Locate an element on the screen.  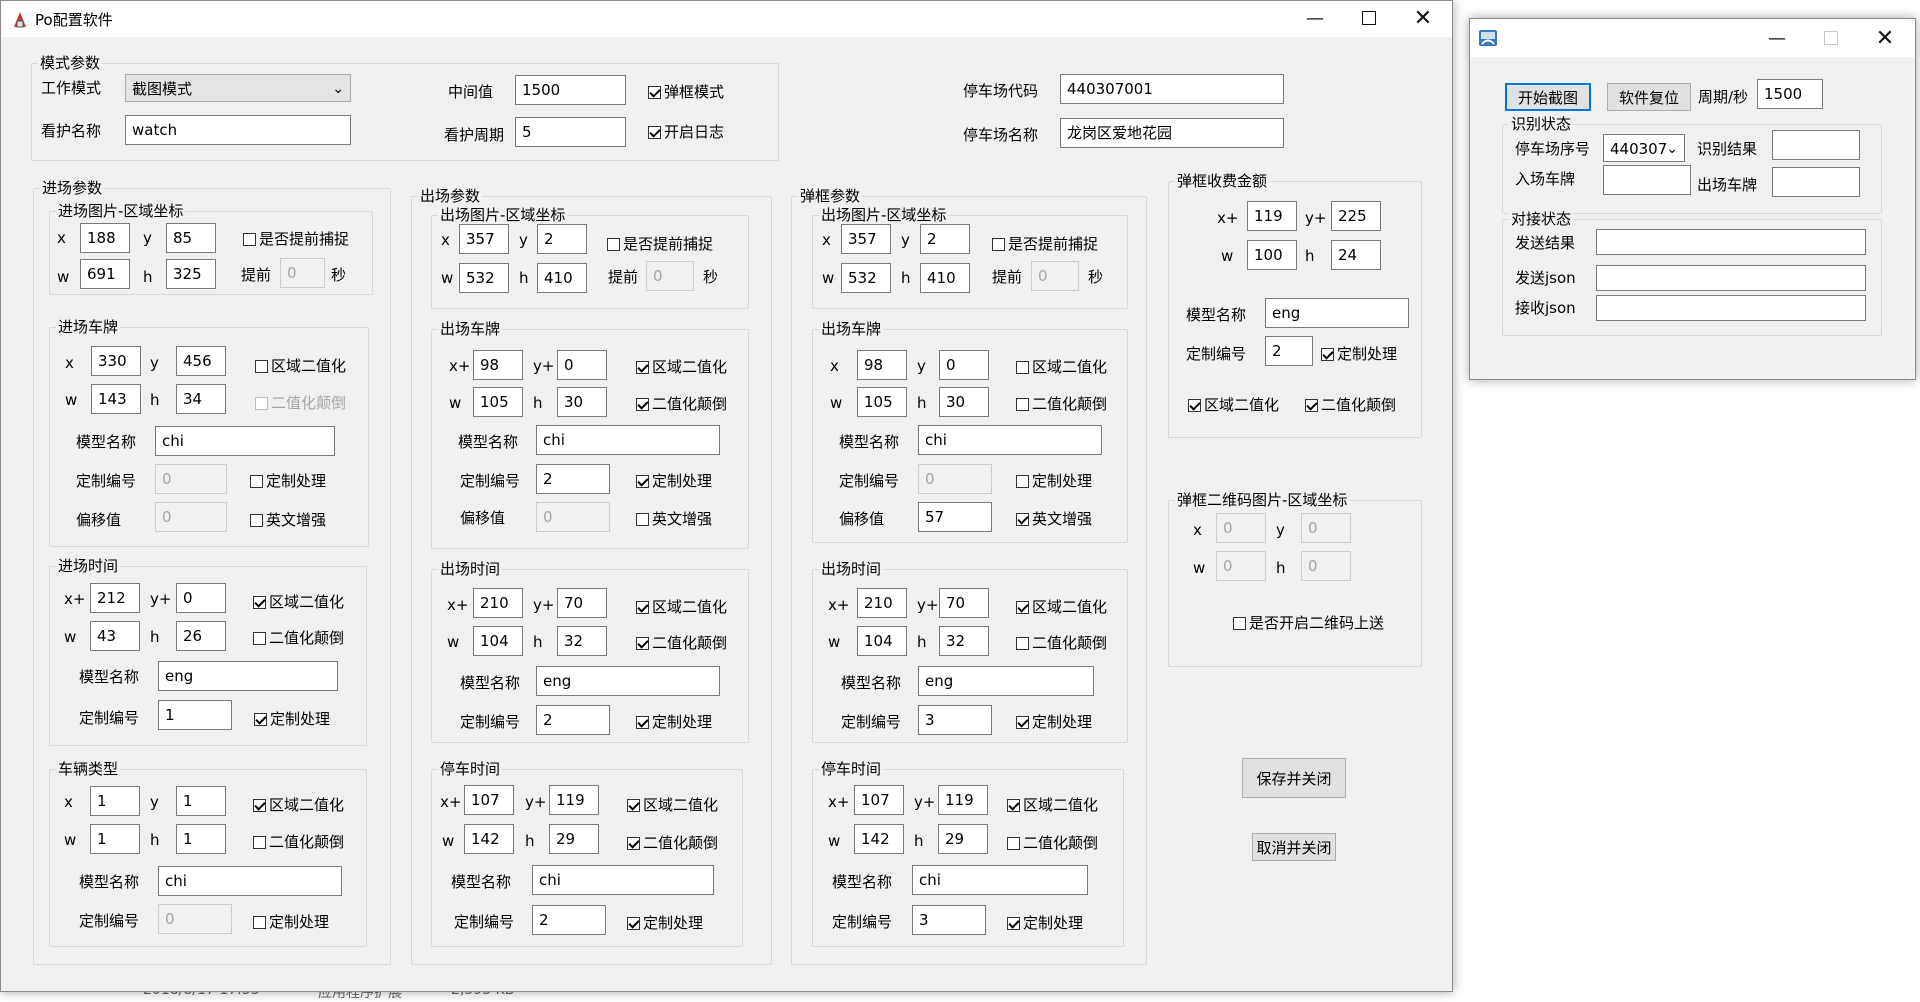
popup-time-invert-checkbox: 二值化颠倒 is located at coordinates (1061, 643).